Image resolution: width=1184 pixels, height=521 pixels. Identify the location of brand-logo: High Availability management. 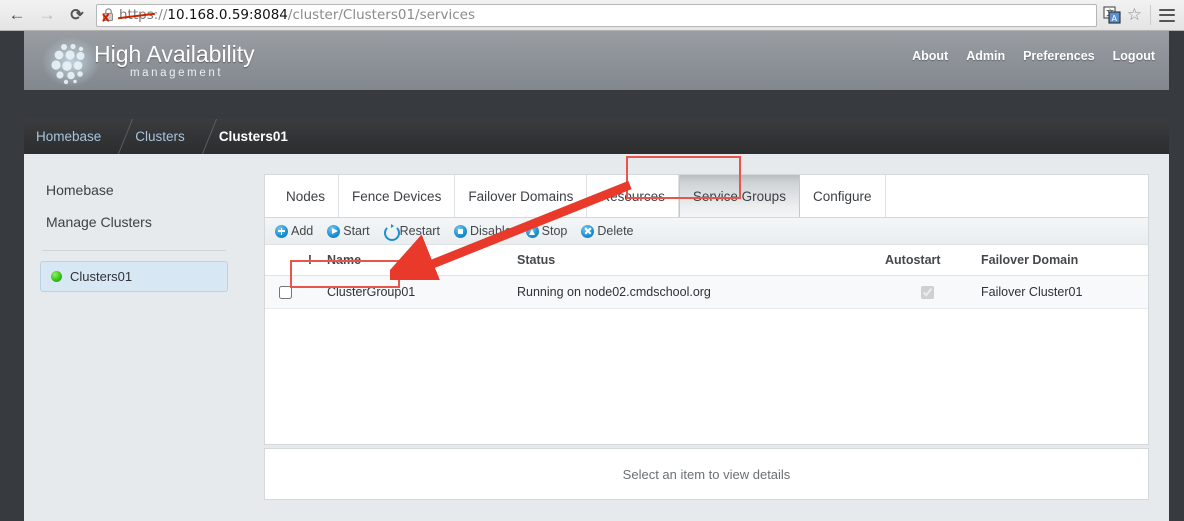
(147, 60).